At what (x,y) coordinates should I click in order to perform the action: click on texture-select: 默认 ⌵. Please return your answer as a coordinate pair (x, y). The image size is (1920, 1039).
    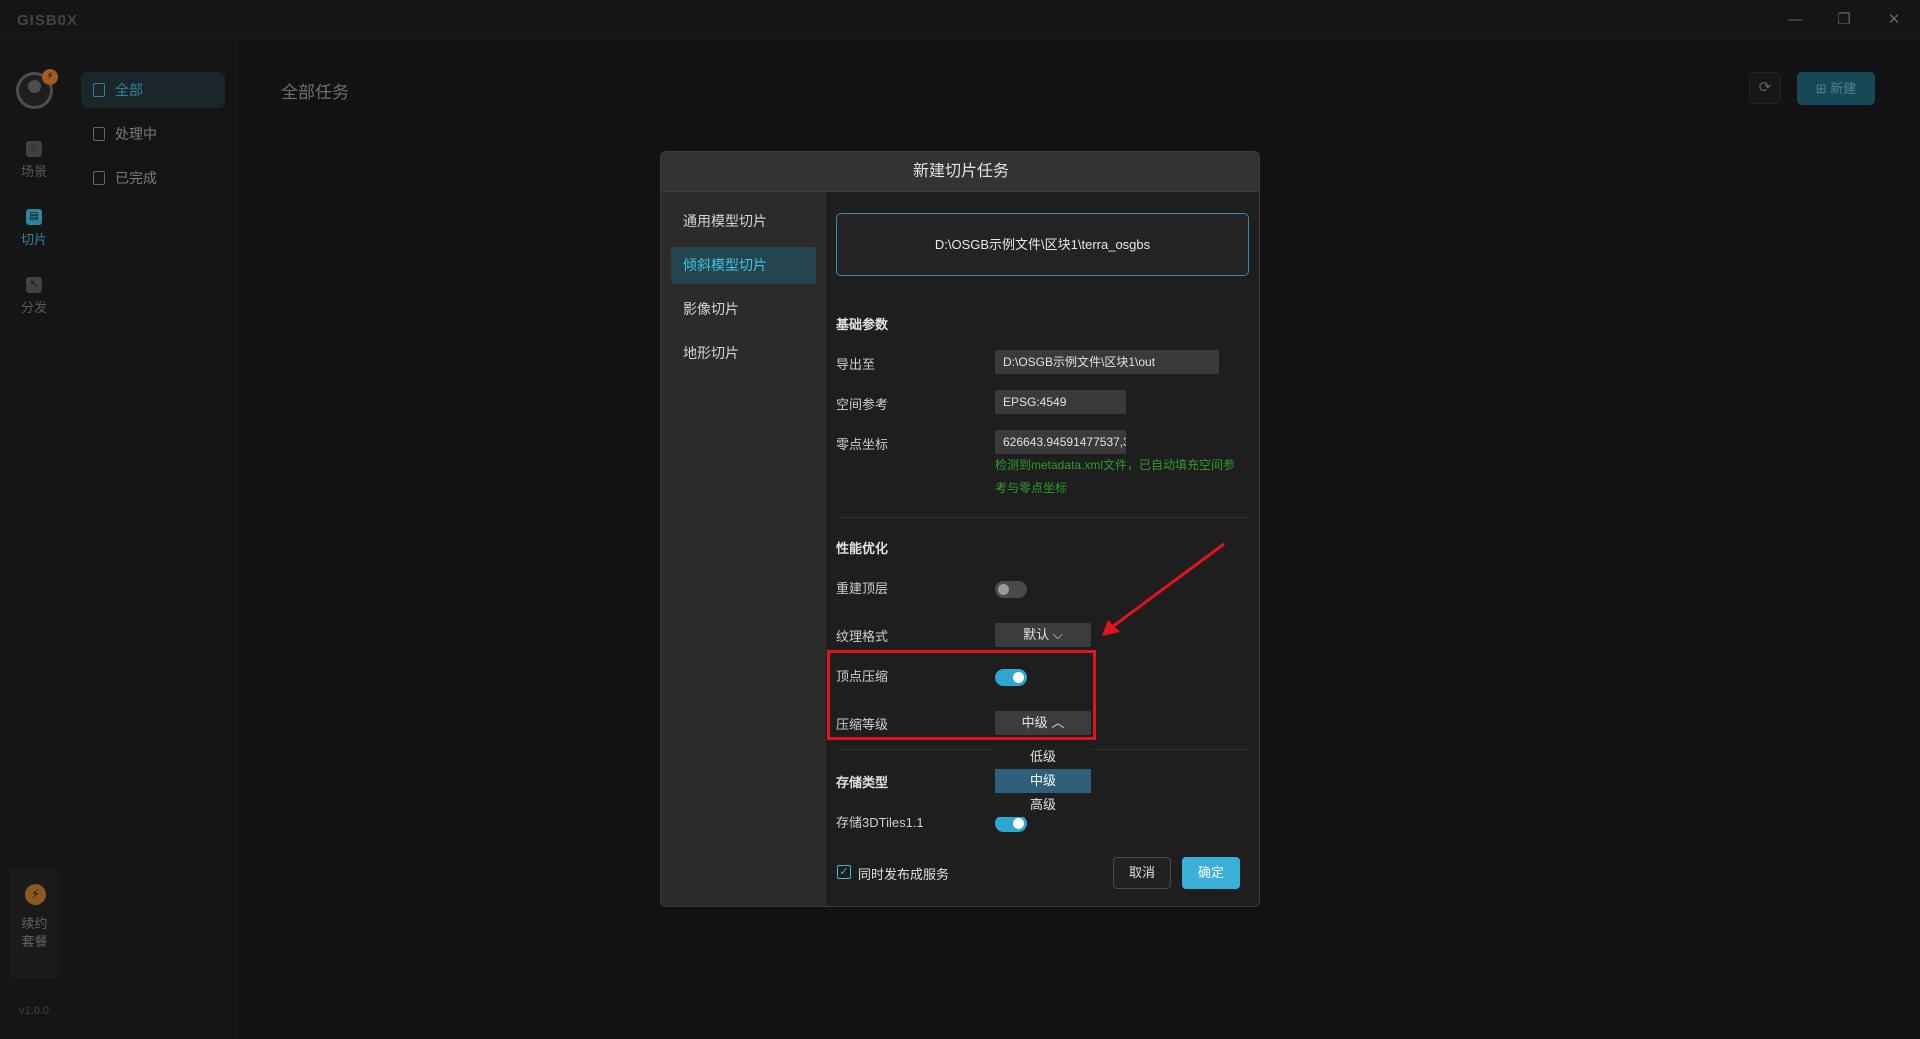
    Looking at the image, I should click on (1043, 635).